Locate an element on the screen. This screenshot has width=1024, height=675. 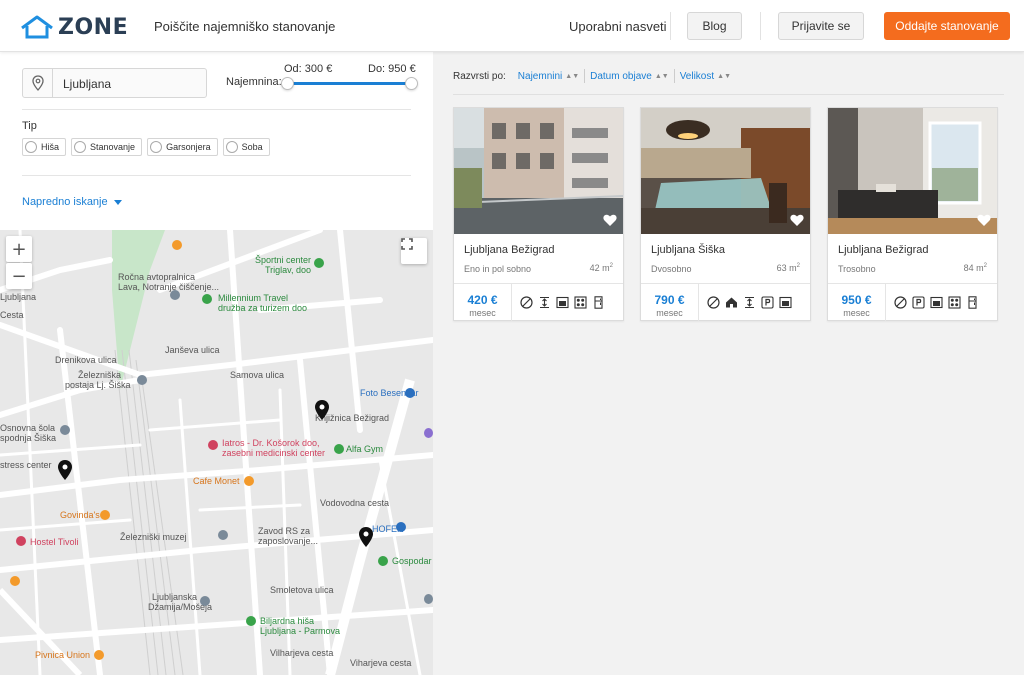
listing-rooms: Dvosobno is located at coordinates (671, 269).